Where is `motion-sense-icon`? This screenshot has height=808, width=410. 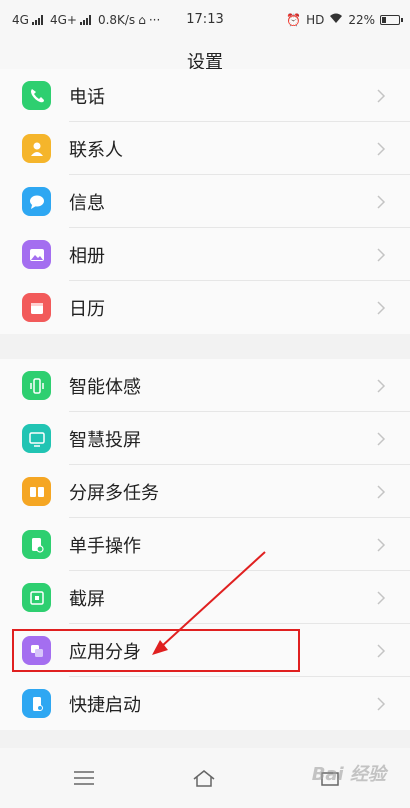
motion-sense-icon is located at coordinates (36, 385).